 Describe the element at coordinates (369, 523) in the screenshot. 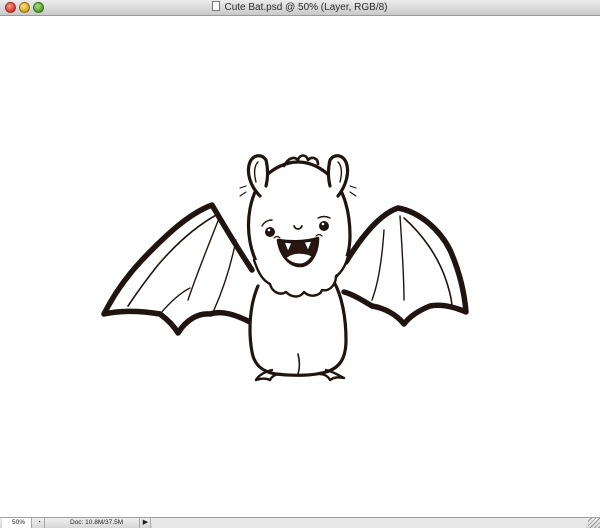

I see `horizontal-scrollbar` at that location.